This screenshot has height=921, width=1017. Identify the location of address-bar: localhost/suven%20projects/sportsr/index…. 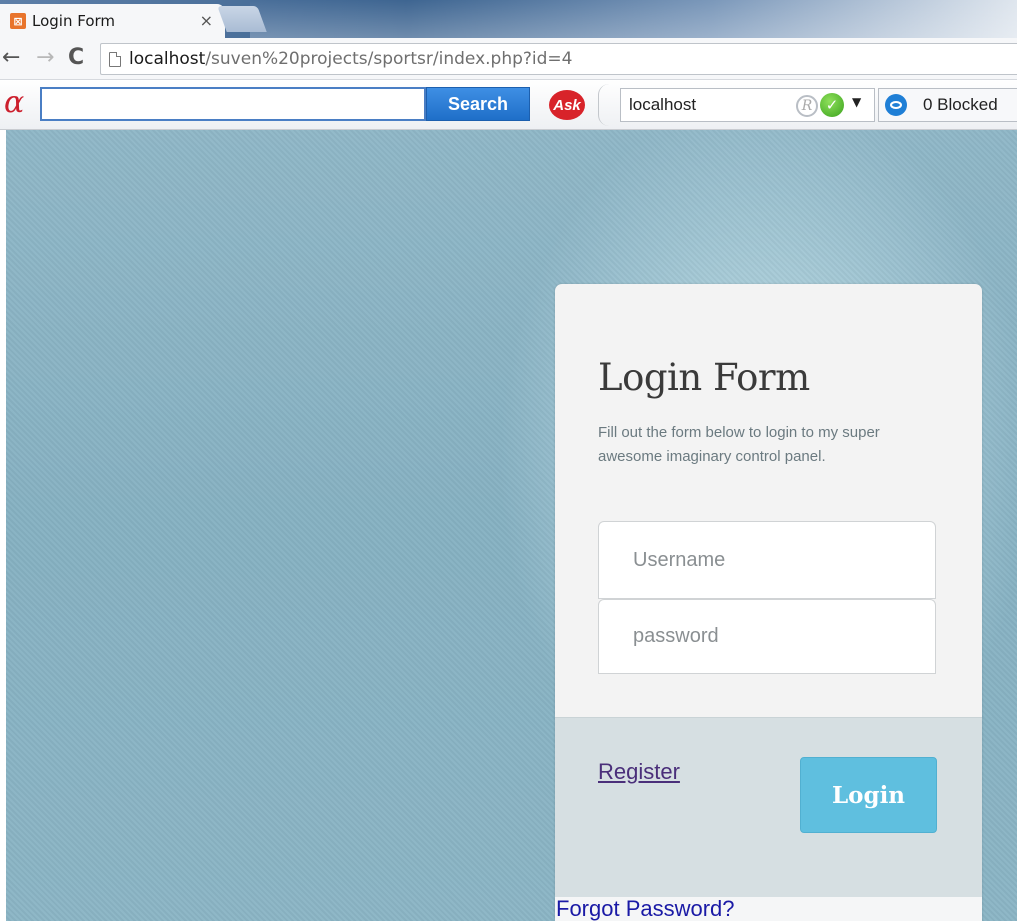
(558, 59).